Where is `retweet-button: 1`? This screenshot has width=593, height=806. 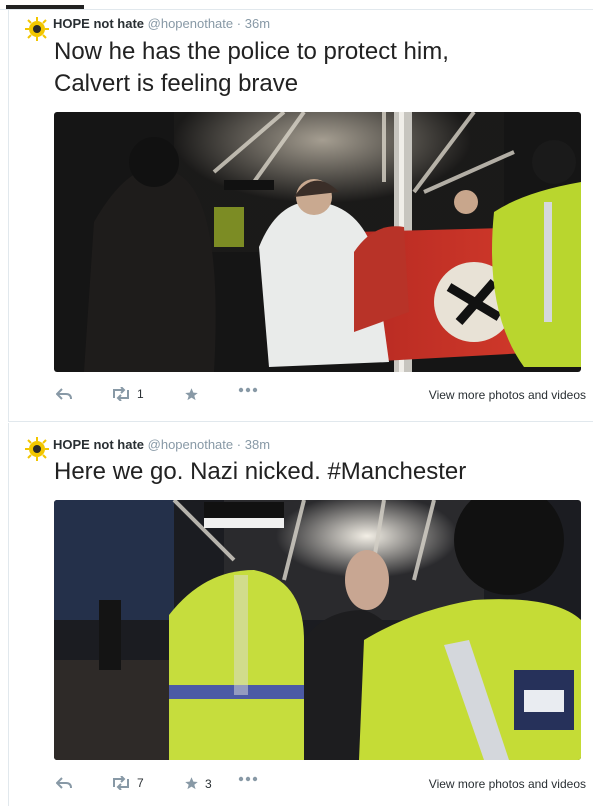 retweet-button: 1 is located at coordinates (127, 394).